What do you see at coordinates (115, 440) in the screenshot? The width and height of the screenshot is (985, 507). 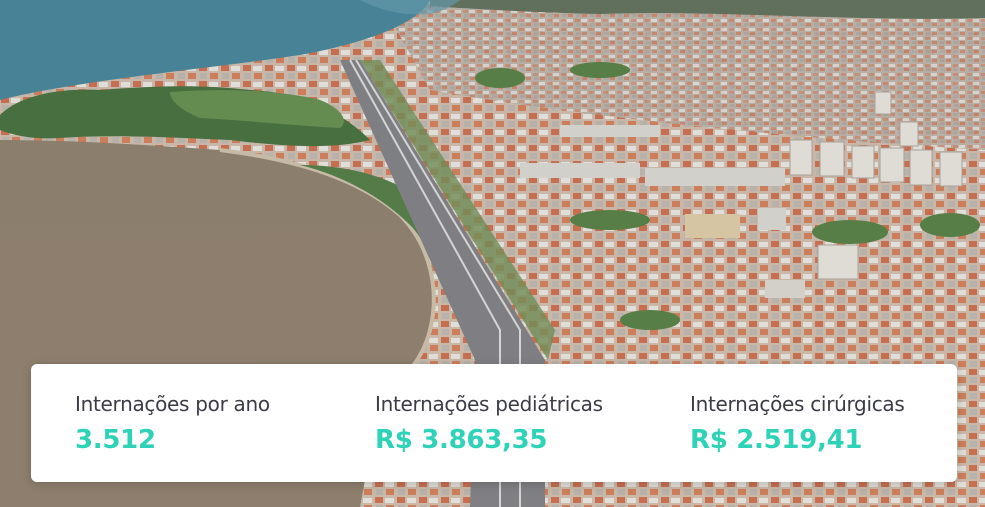 I see `stat-value: 3.512` at bounding box center [115, 440].